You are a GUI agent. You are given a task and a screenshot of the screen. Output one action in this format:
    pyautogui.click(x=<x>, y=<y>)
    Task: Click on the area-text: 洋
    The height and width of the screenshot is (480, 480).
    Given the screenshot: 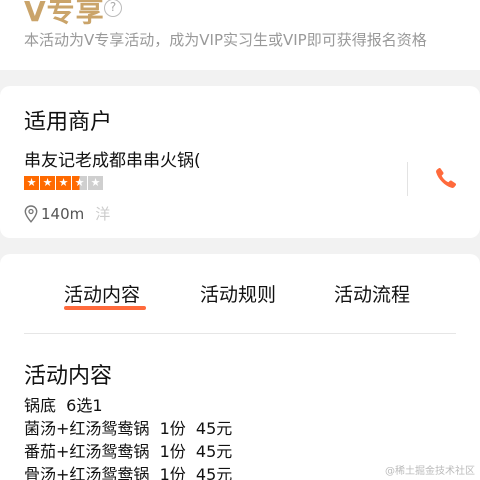 What is the action you would take?
    pyautogui.click(x=103, y=214)
    